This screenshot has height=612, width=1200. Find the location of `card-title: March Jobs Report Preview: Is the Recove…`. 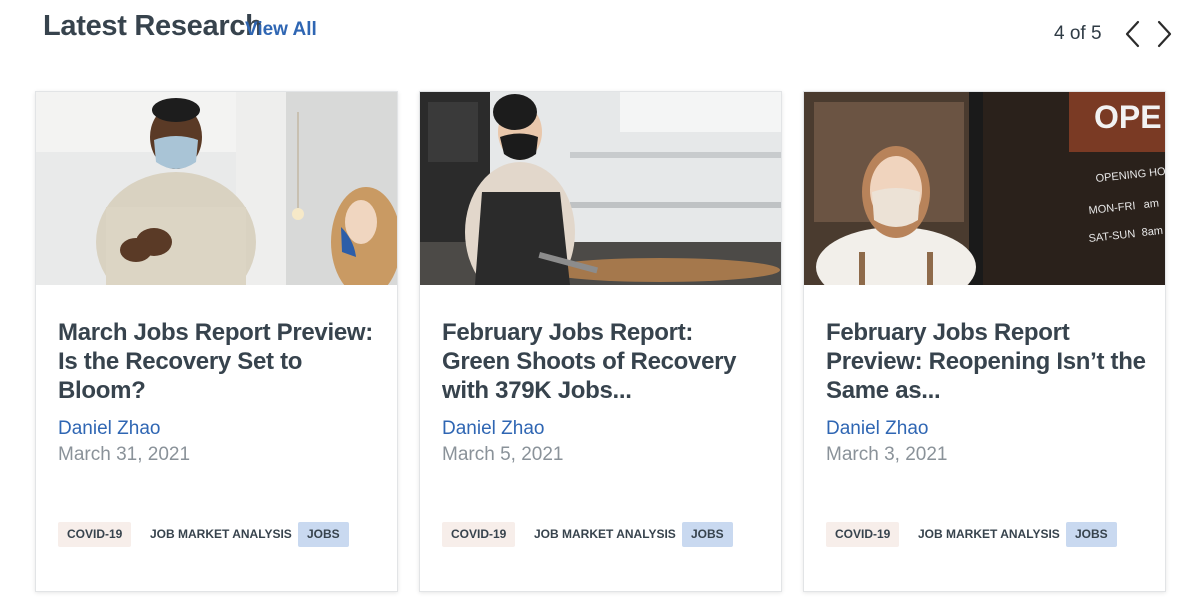

card-title: March Jobs Report Preview: Is the Recove… is located at coordinates (218, 361).